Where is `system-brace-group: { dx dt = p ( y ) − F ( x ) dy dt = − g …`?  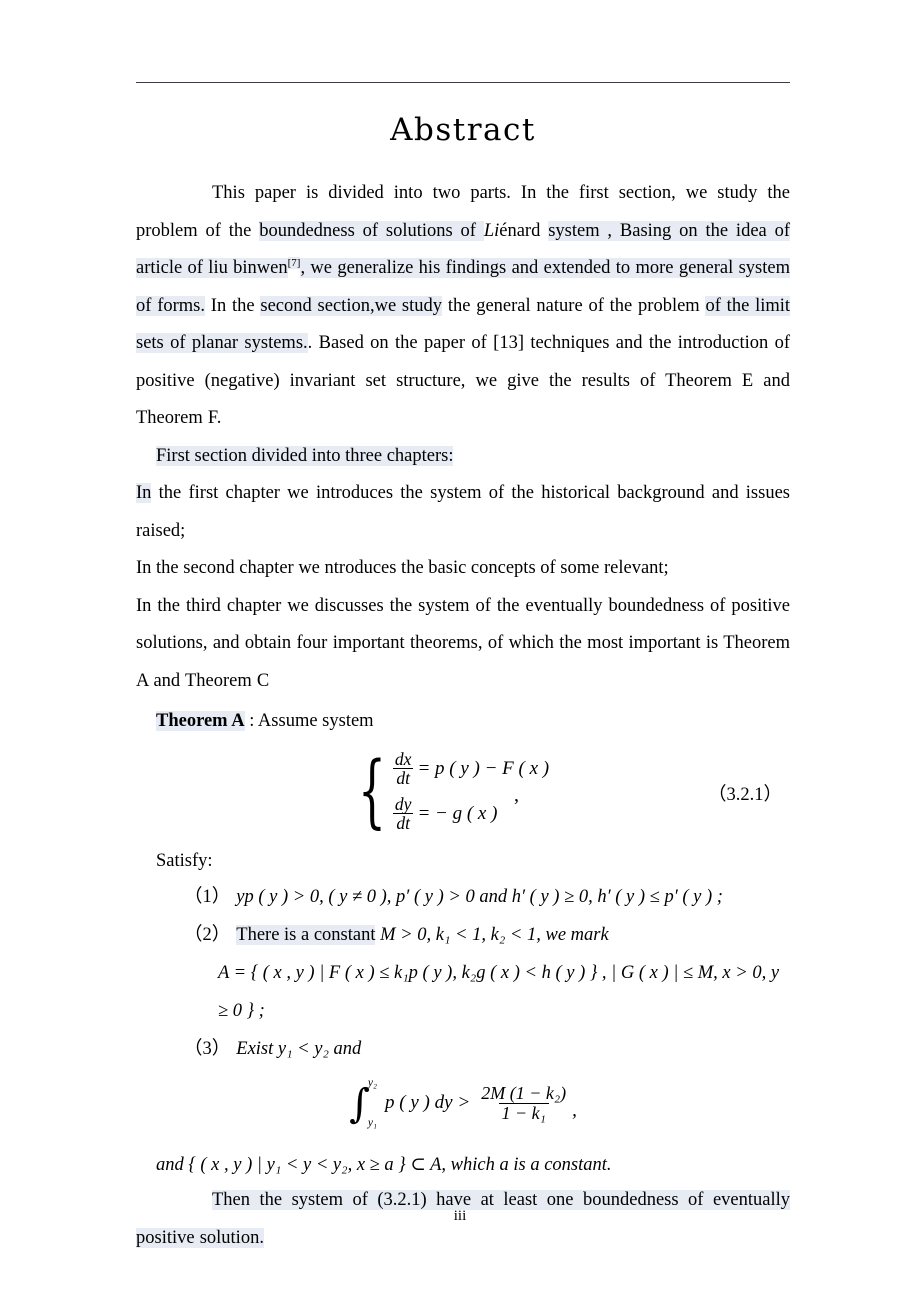 system-brace-group: { dx dt = p ( y ) − F ( x ) dy dt = − g … is located at coordinates (453, 791).